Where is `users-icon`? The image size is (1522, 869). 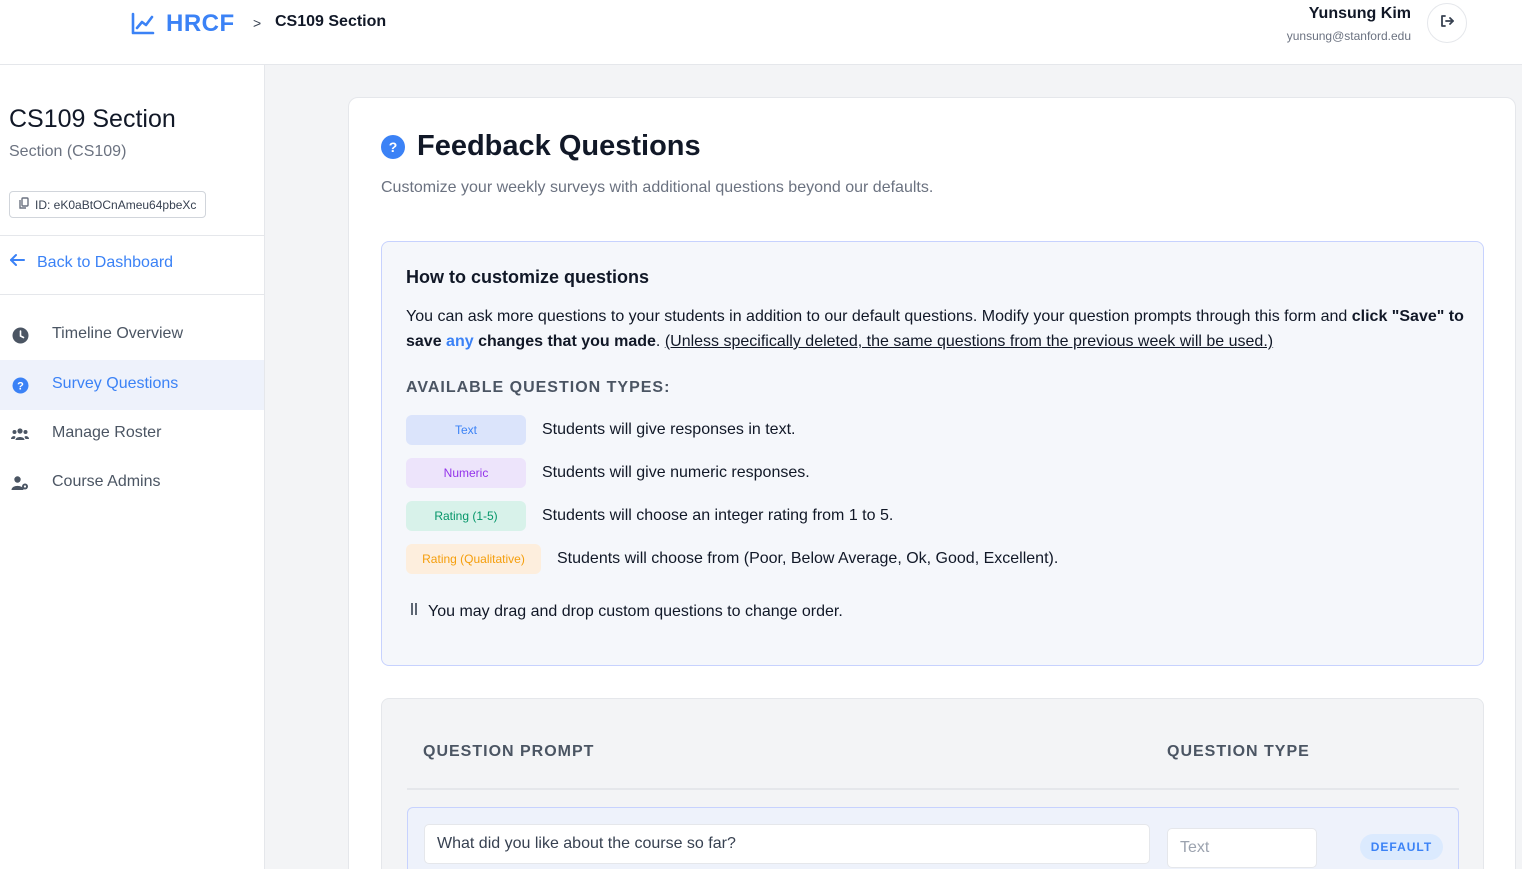 users-icon is located at coordinates (20, 434).